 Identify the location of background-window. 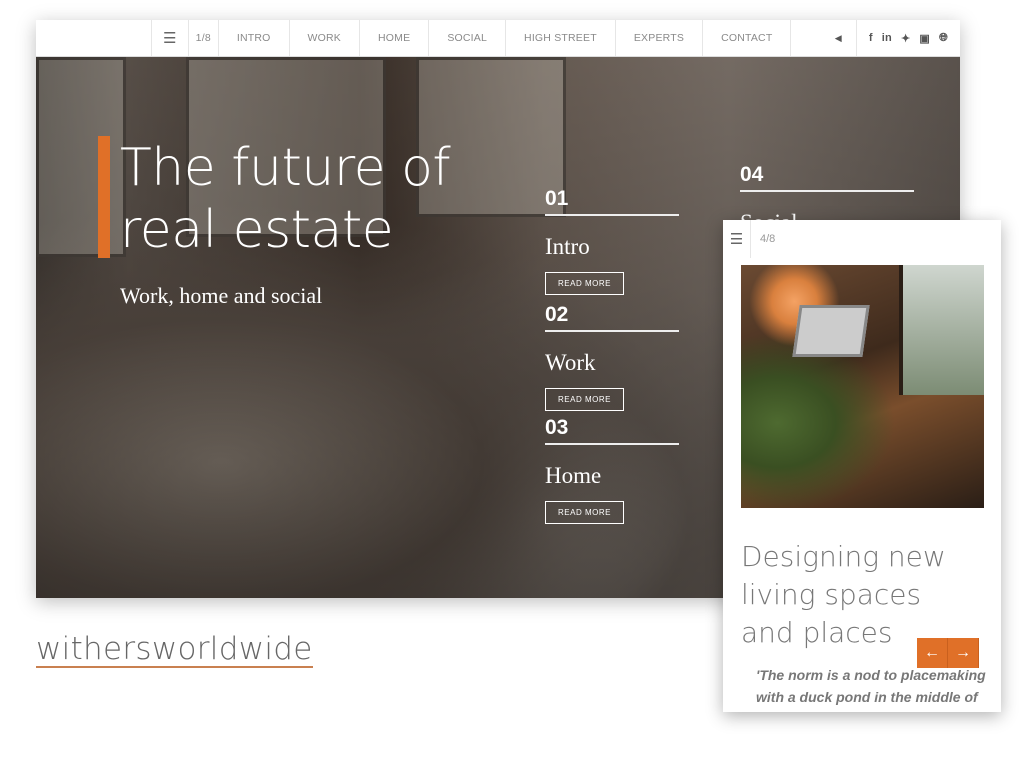
(81, 157).